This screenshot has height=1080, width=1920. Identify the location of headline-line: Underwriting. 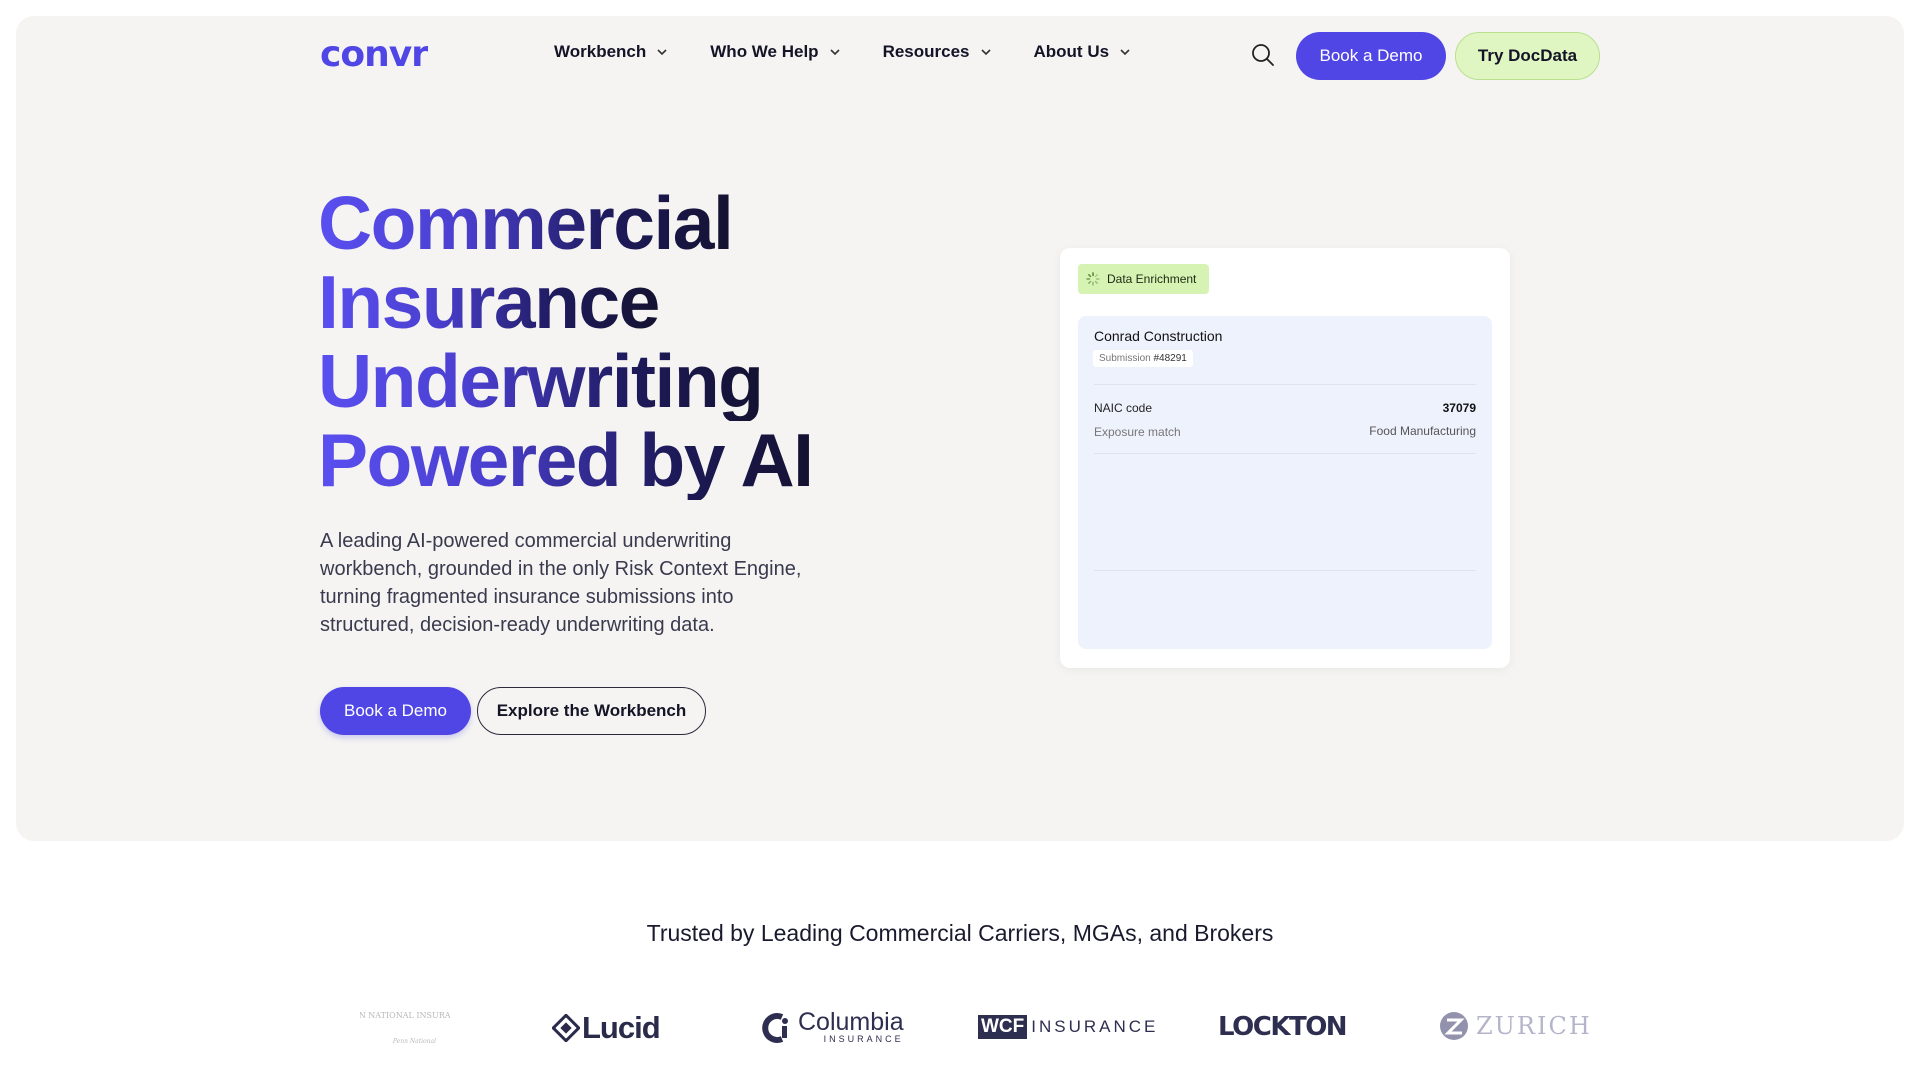
(541, 381).